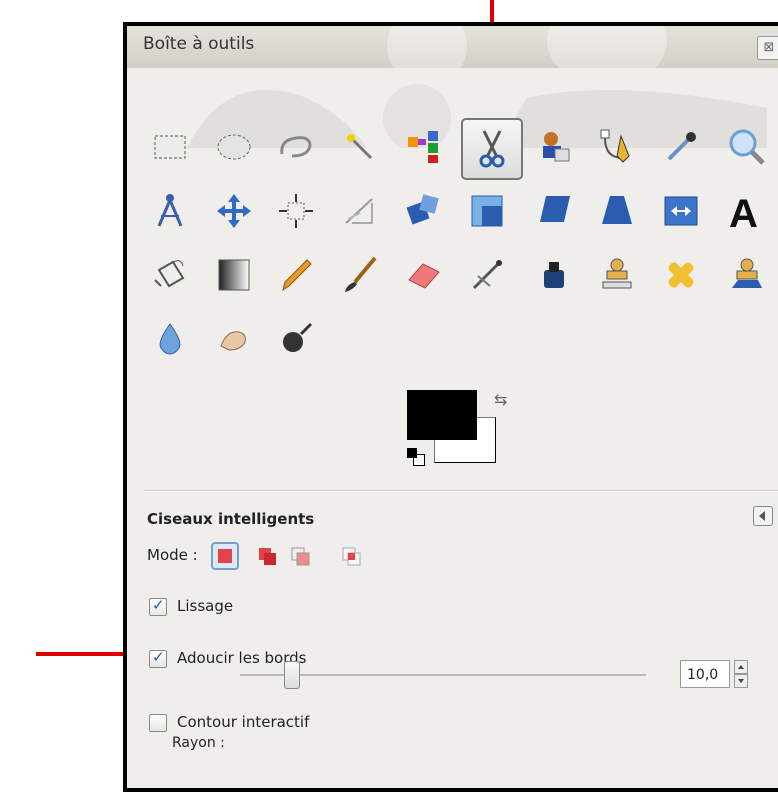 This screenshot has width=778, height=792. I want to click on move-icon, so click(234, 211).